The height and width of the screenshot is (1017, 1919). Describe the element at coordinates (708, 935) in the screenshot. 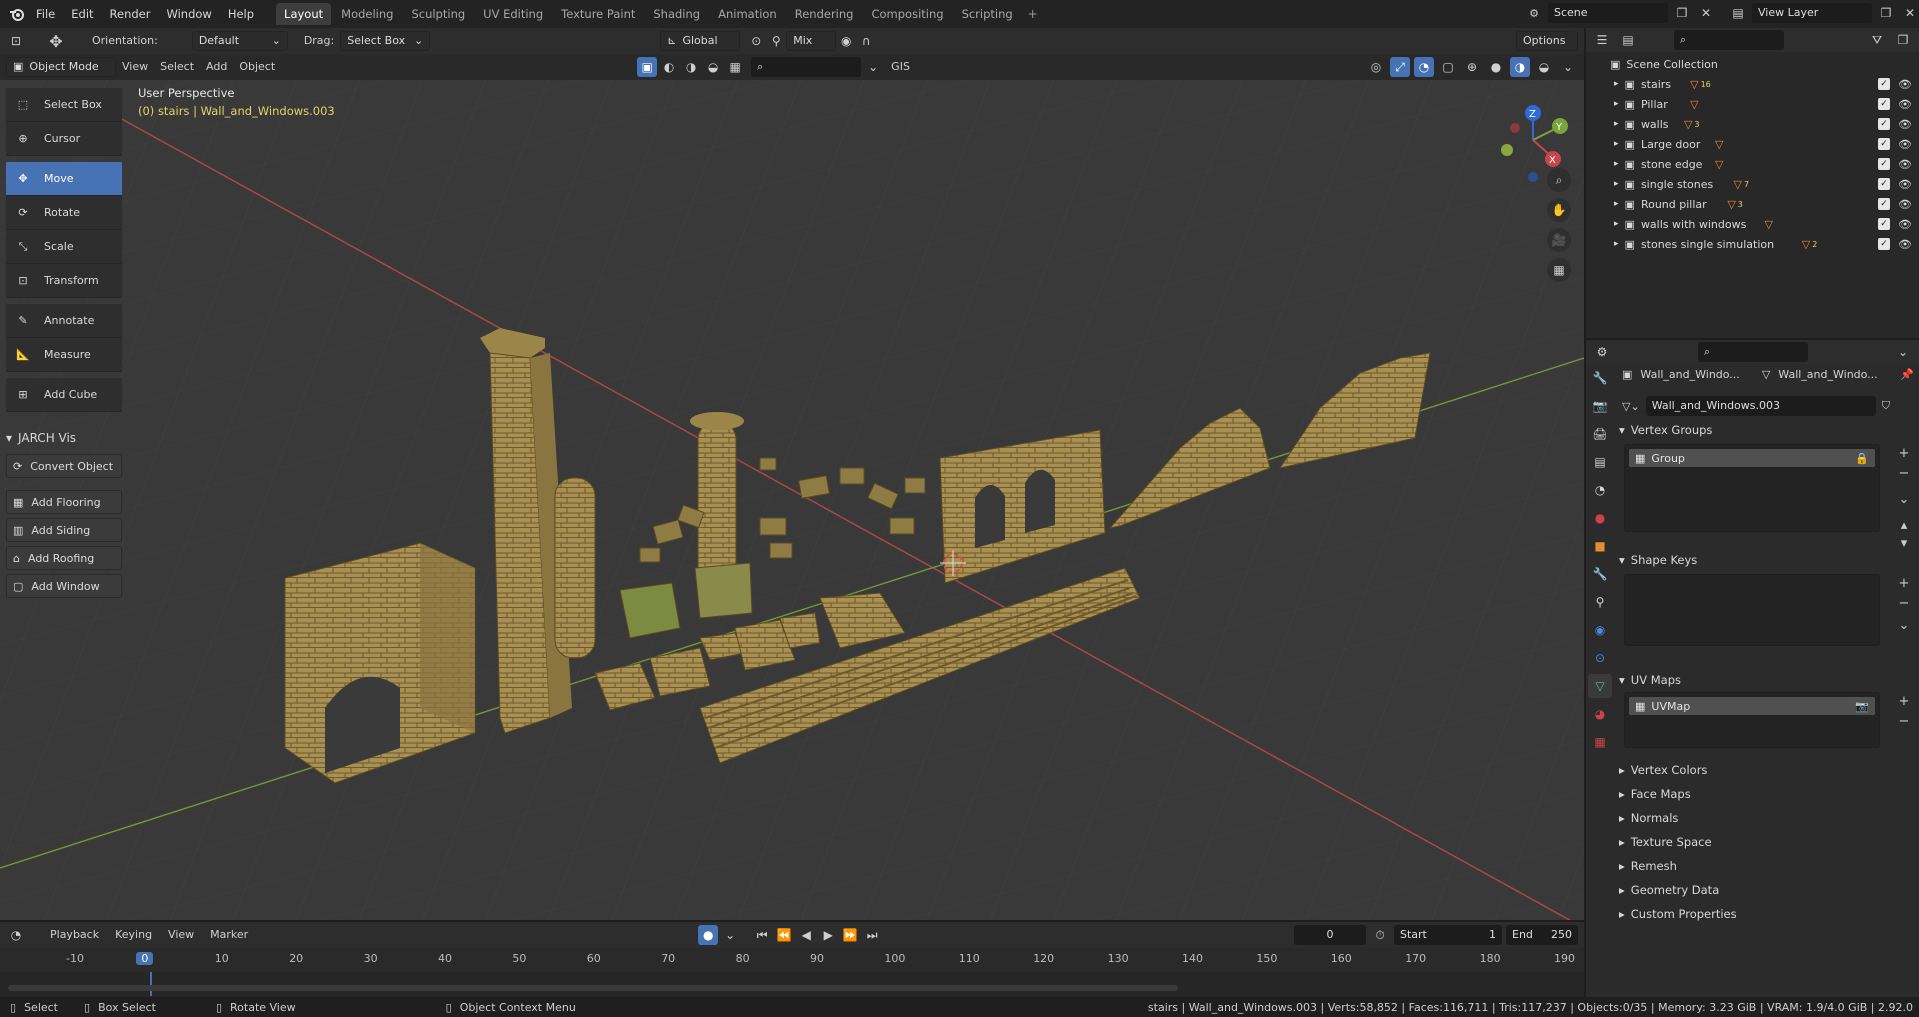

I see `auto-key-icon: ●` at that location.